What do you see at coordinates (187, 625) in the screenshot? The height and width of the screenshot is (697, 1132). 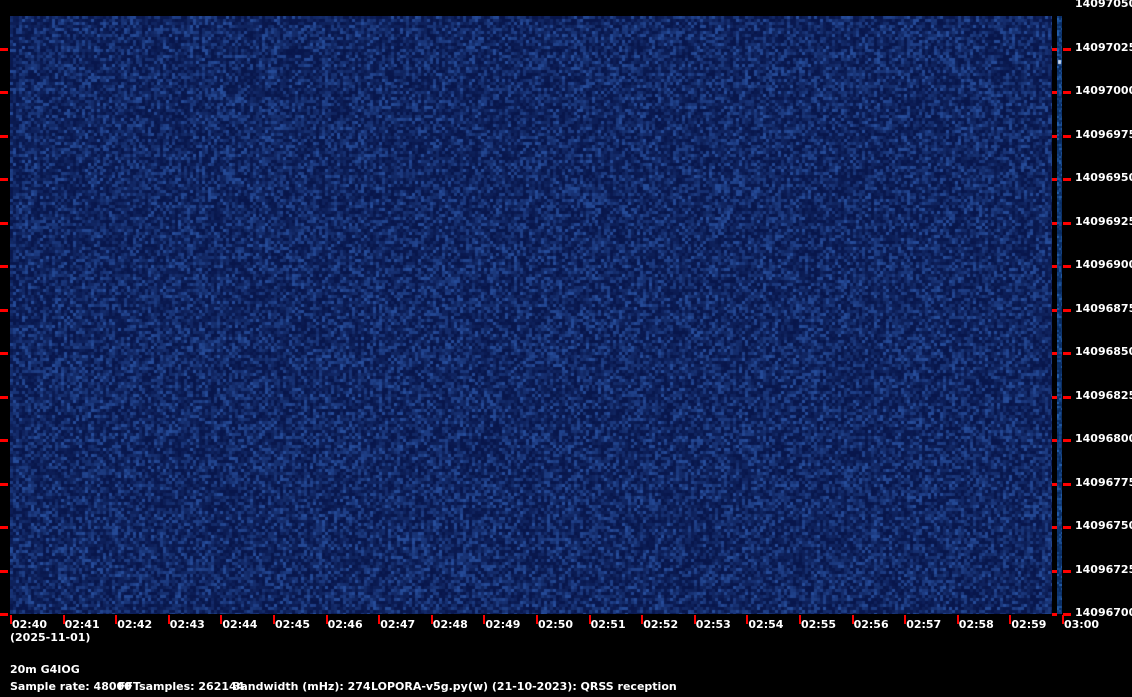 I see `x-tick-label: 02:43` at bounding box center [187, 625].